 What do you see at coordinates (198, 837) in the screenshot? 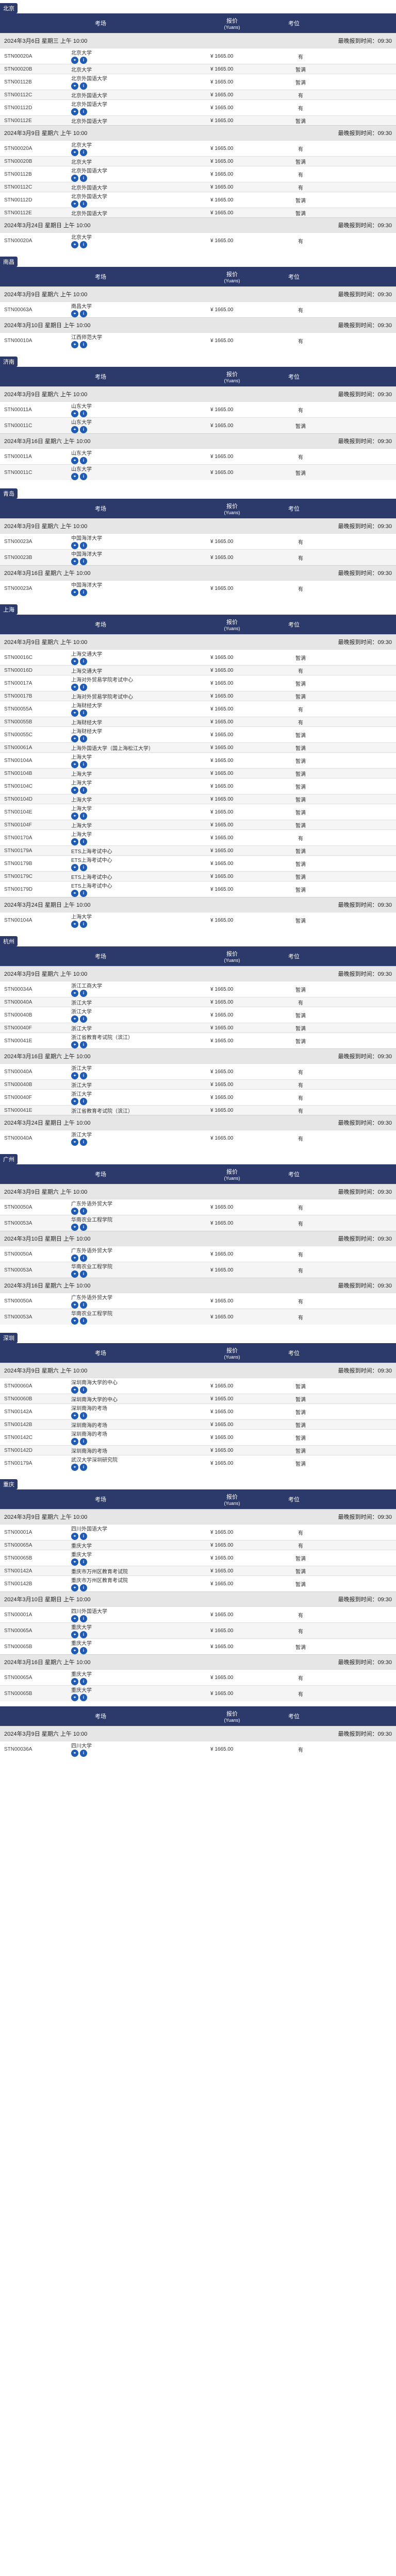
I see `table-row: STN00170A 上海大学 ⌖ i ¥ 1665.00 有` at bounding box center [198, 837].